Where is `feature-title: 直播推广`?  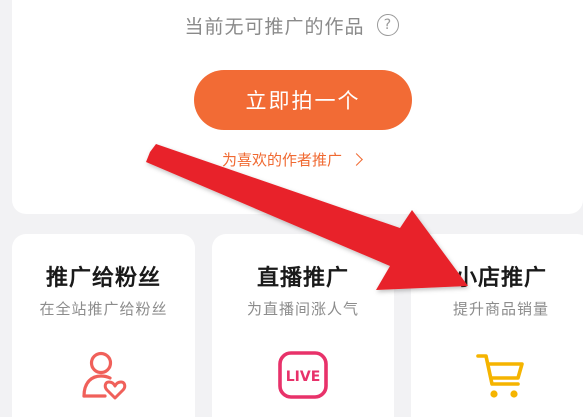
feature-title: 直播推广 is located at coordinates (302, 278).